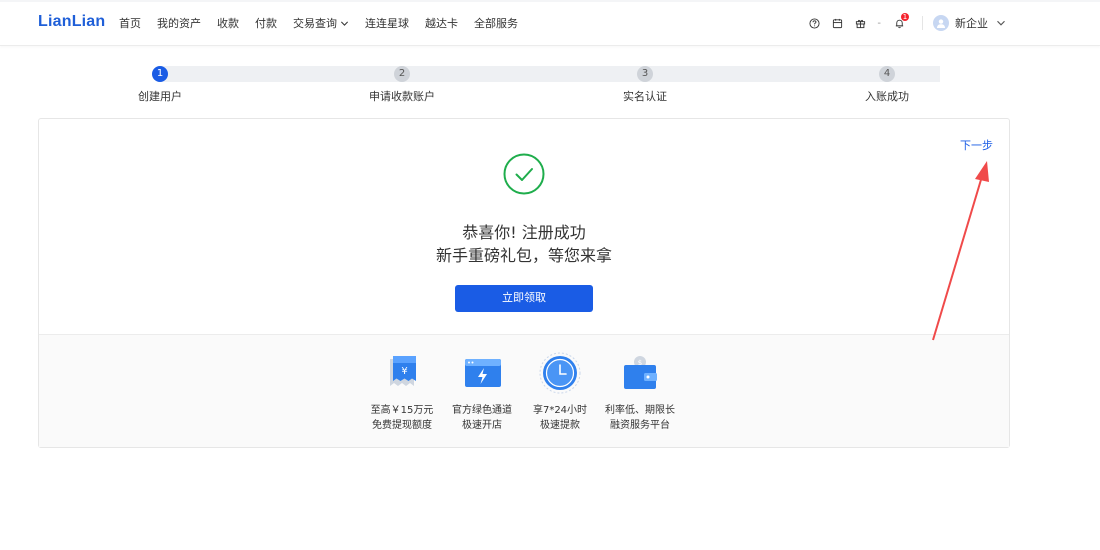  Describe the element at coordinates (645, 85) in the screenshot. I see `step-verification: 3 实名认证` at that location.